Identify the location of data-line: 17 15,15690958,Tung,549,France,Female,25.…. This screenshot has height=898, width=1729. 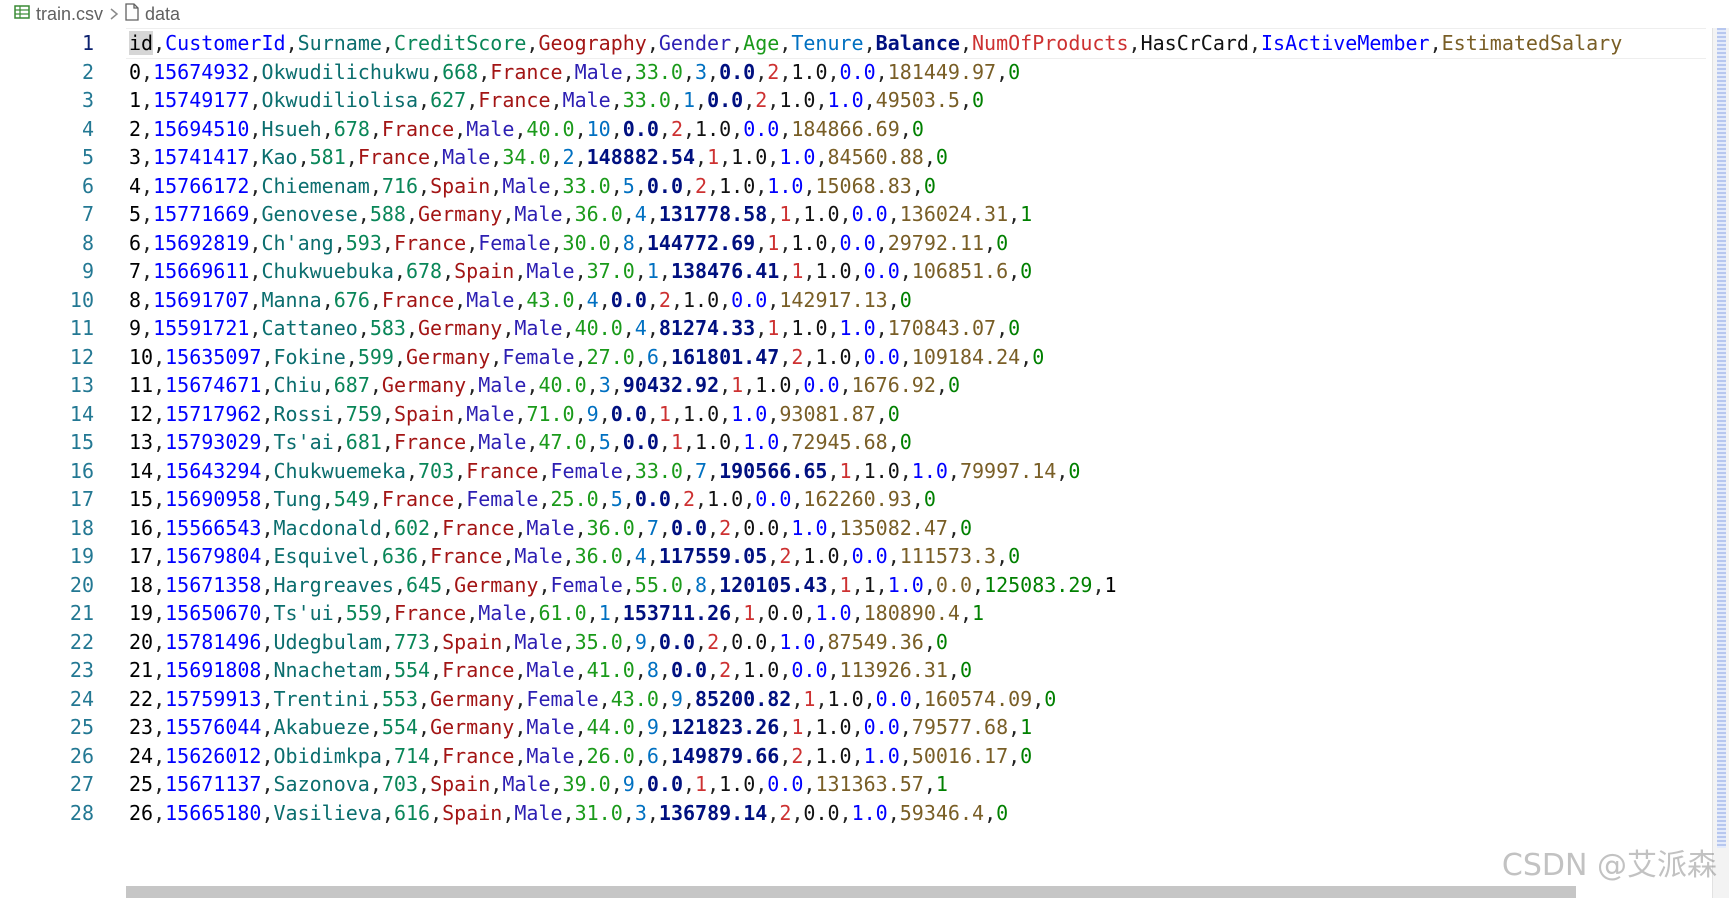
(856, 499).